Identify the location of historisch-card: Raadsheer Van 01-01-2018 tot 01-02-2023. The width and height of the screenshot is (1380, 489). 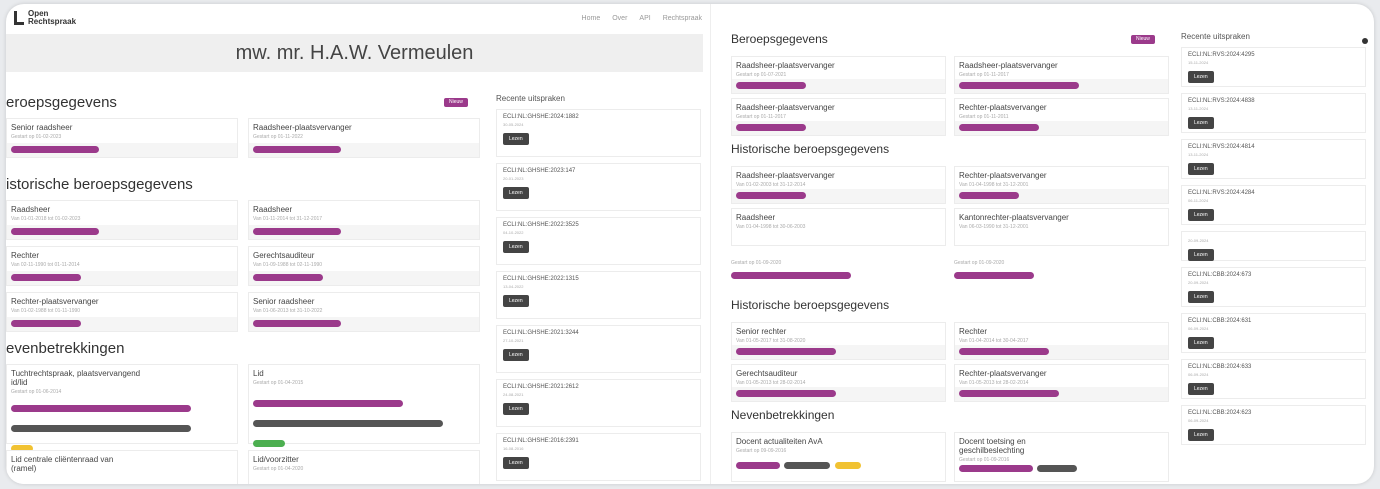
(122, 220).